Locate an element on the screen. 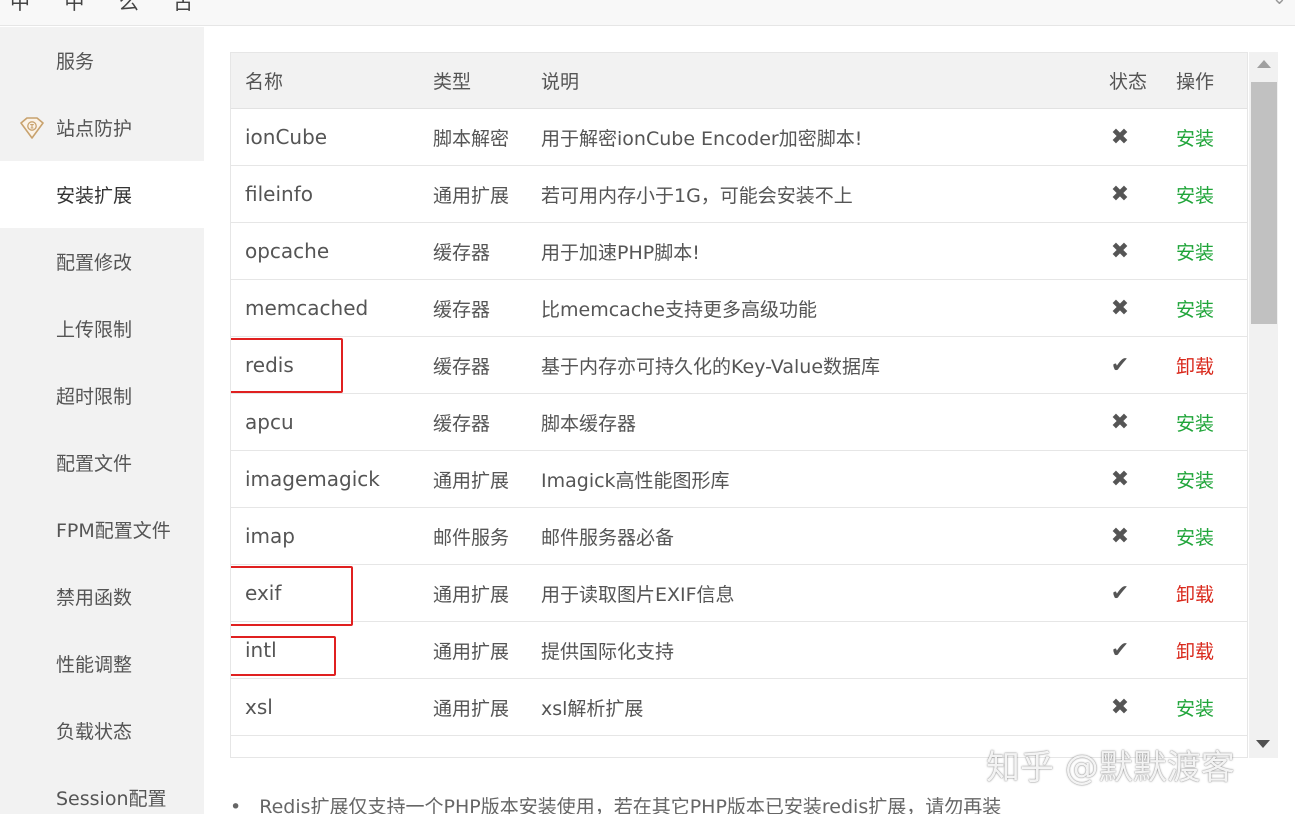 The width and height of the screenshot is (1295, 814). extension-name: fileinfo is located at coordinates (279, 194).